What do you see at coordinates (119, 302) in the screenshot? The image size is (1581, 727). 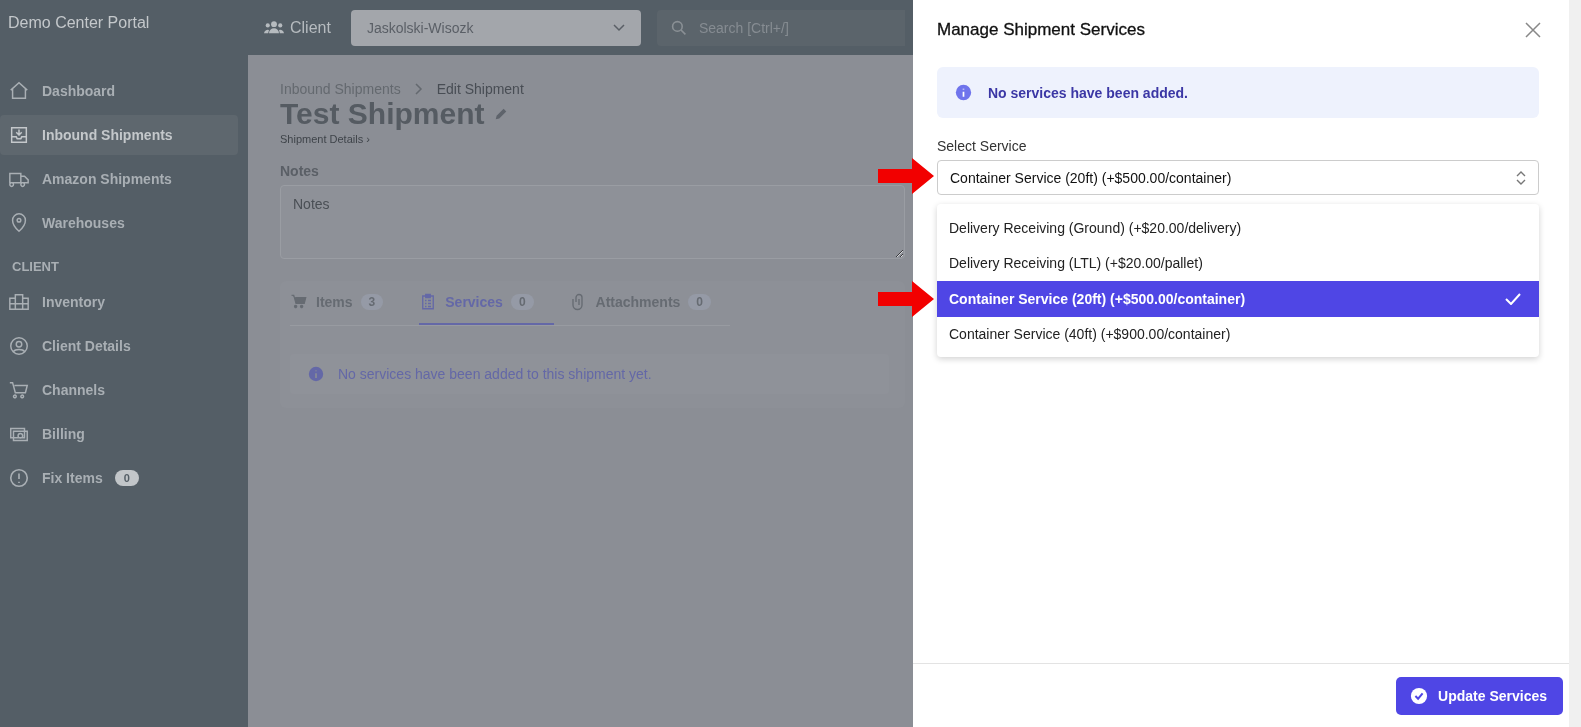 I see `sidebar-item: Inventory` at bounding box center [119, 302].